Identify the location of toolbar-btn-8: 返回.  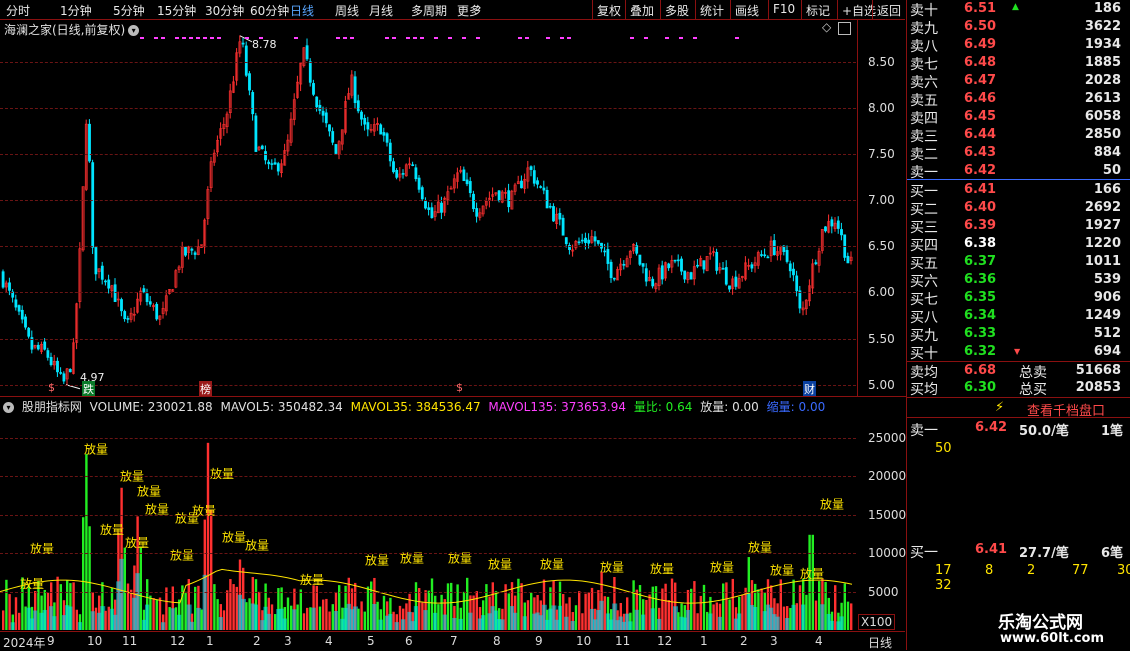
(889, 10).